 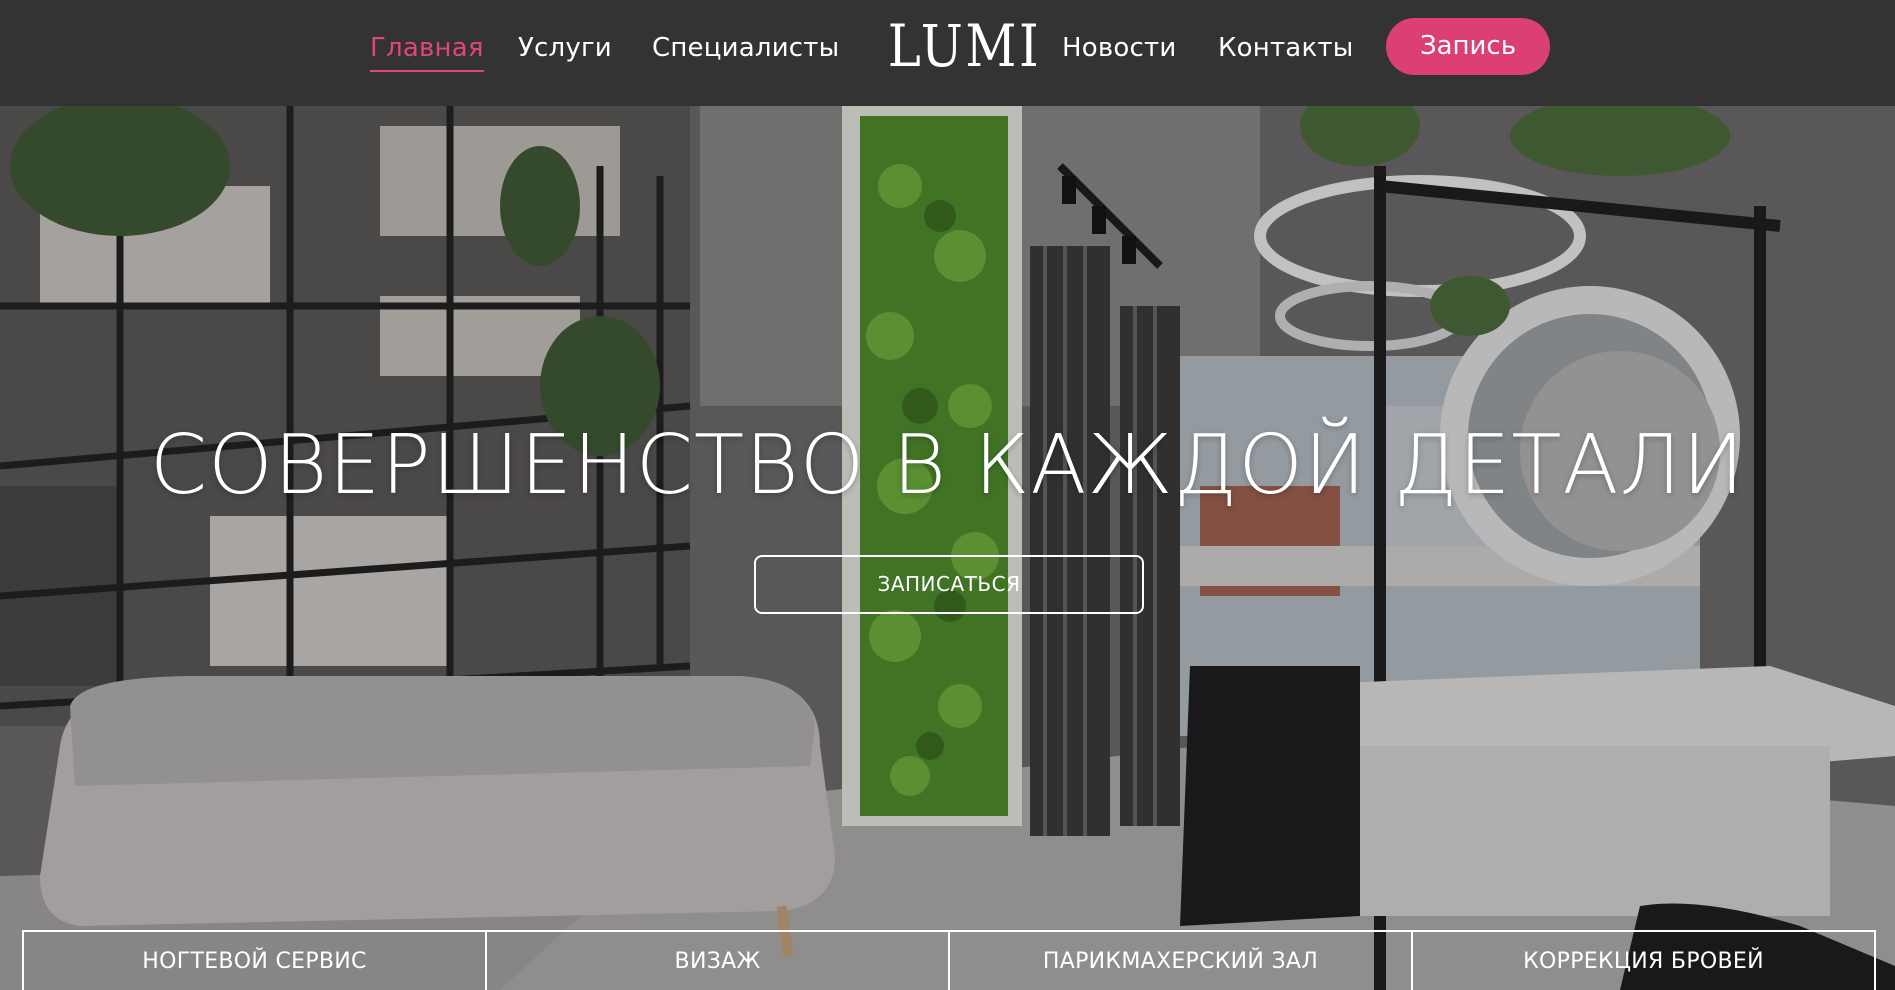 I want to click on service-hair: ПАРИКМАХЕРСКИЙ ЗАЛ, so click(x=1179, y=960).